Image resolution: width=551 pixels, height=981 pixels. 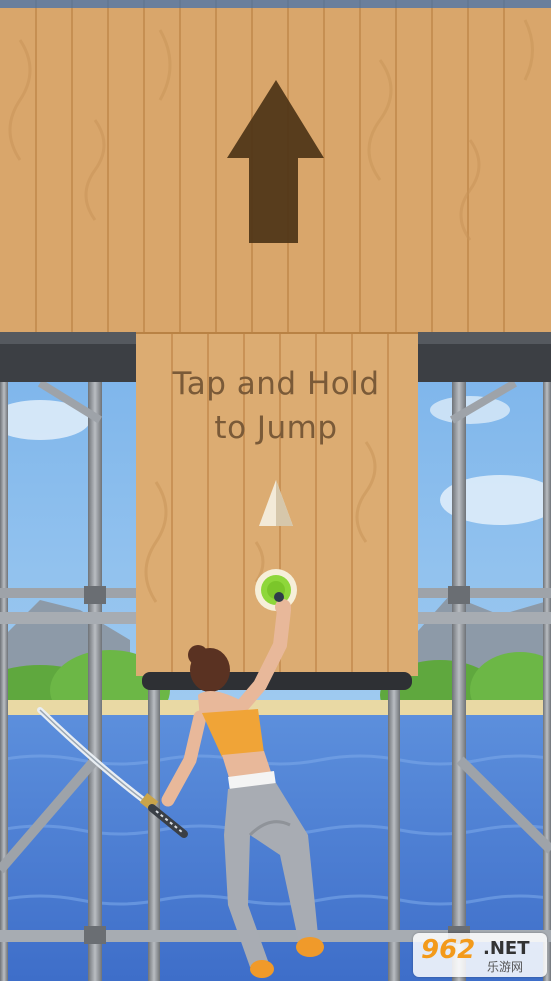 I want to click on tutorial-line-1: Tap and Hold, so click(x=276, y=384).